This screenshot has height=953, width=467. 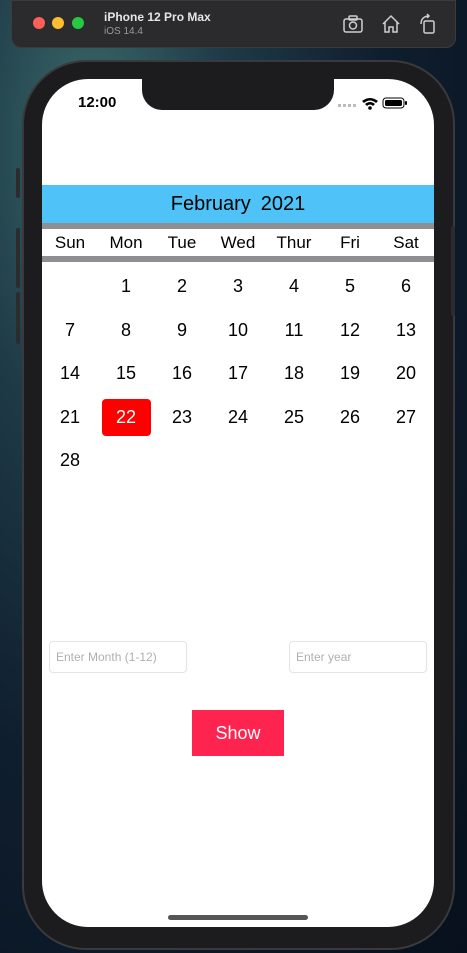 I want to click on calendar-day: 22, so click(x=126, y=418).